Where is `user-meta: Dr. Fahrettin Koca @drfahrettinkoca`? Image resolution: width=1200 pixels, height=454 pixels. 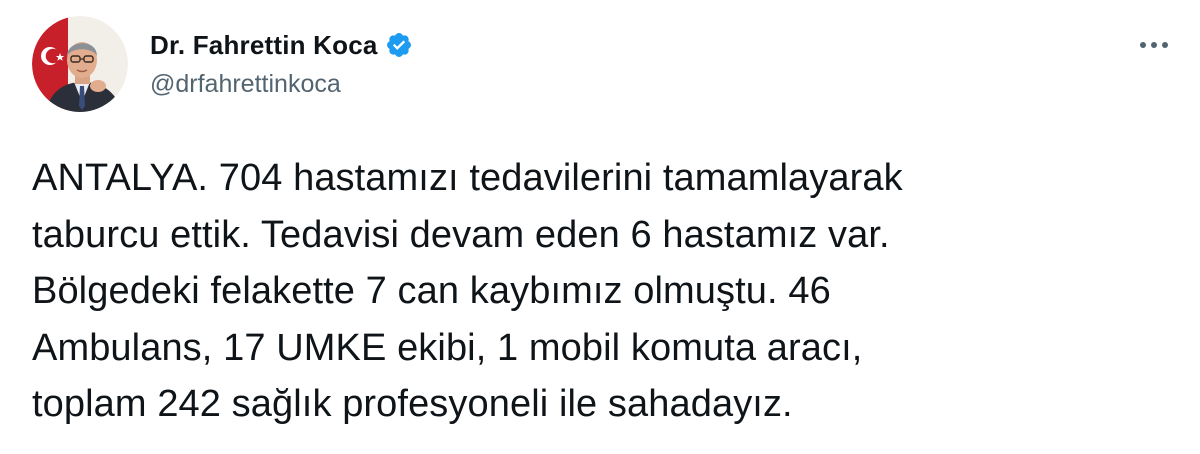 user-meta: Dr. Fahrettin Koca @drfahrettinkoca is located at coordinates (281, 63).